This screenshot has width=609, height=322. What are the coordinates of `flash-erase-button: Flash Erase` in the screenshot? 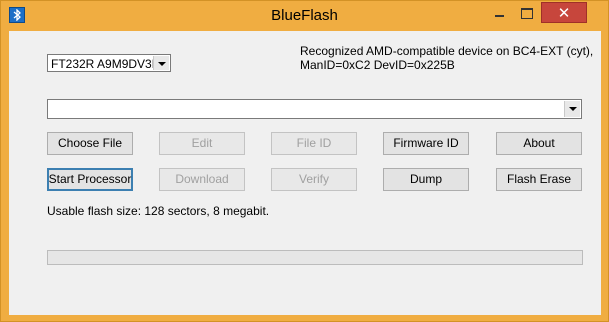 It's located at (539, 179).